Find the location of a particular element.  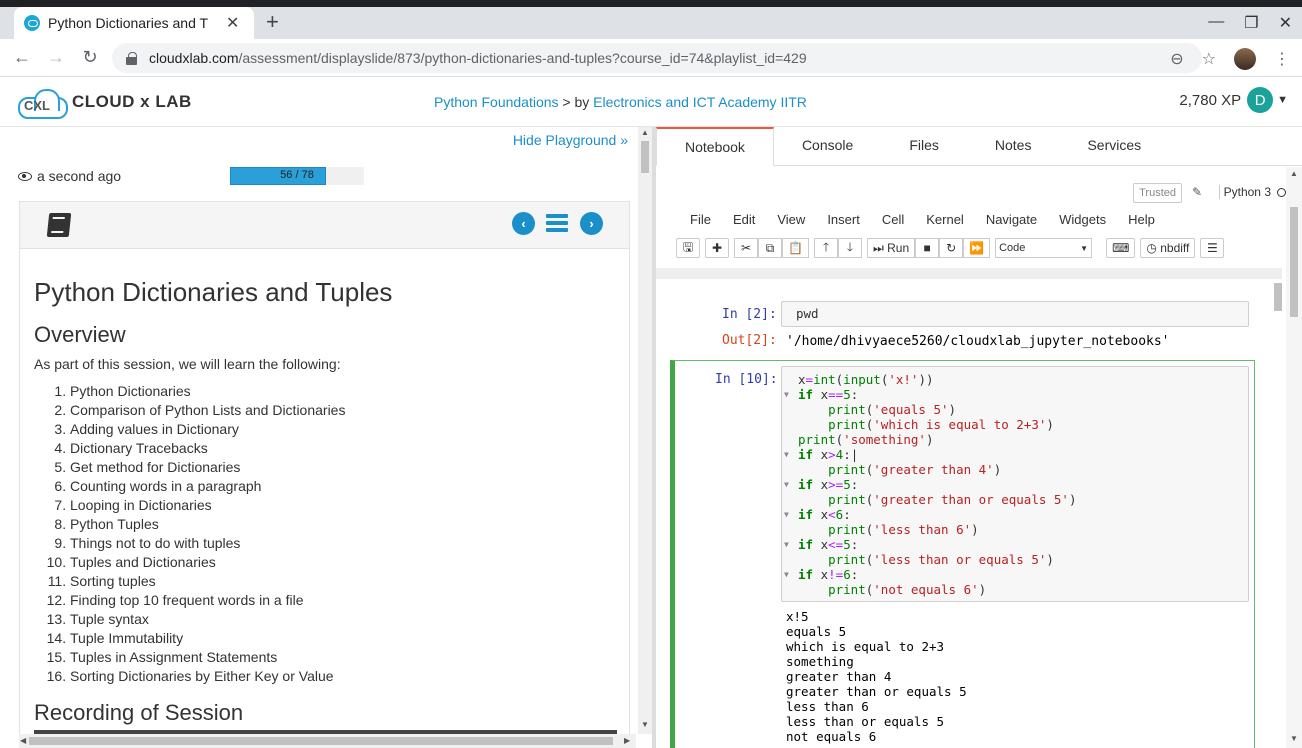

browser-menu-icon: ⋮ is located at coordinates (1282, 59).